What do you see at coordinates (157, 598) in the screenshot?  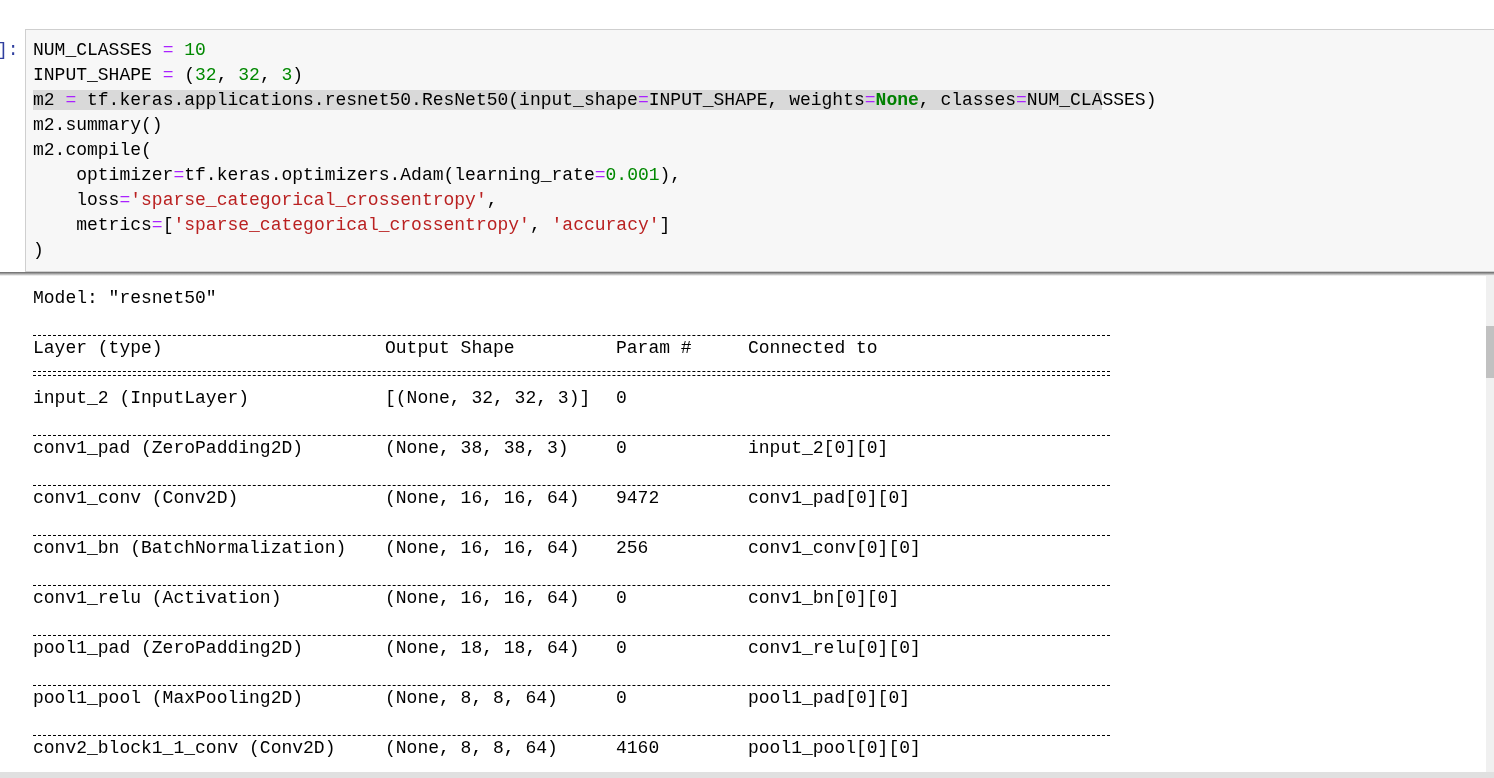 I see `table-cell: conv1_relu (Activation)` at bounding box center [157, 598].